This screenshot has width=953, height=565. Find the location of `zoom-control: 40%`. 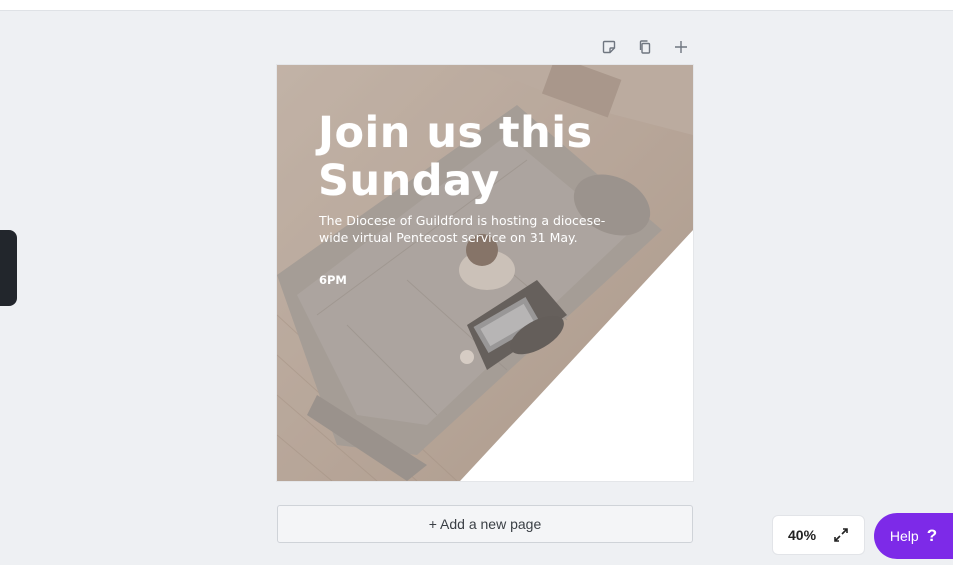

zoom-control: 40% is located at coordinates (818, 535).